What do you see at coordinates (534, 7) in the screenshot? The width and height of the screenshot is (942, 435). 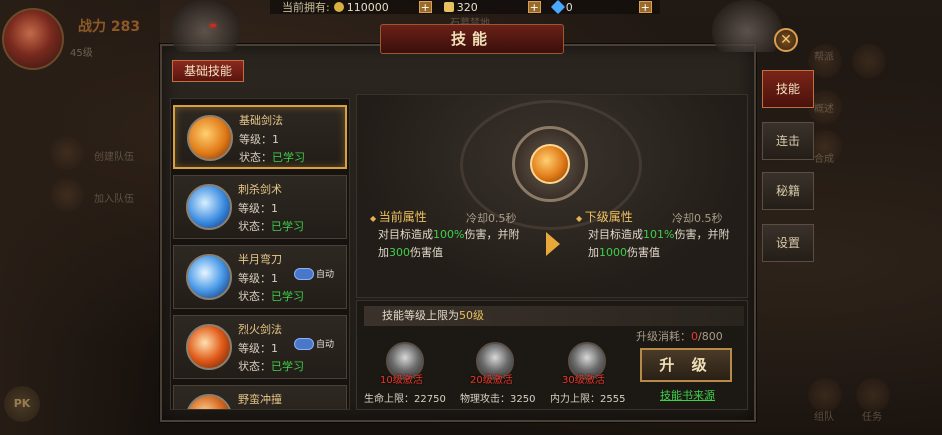 I see `add-ingot-button: +` at bounding box center [534, 7].